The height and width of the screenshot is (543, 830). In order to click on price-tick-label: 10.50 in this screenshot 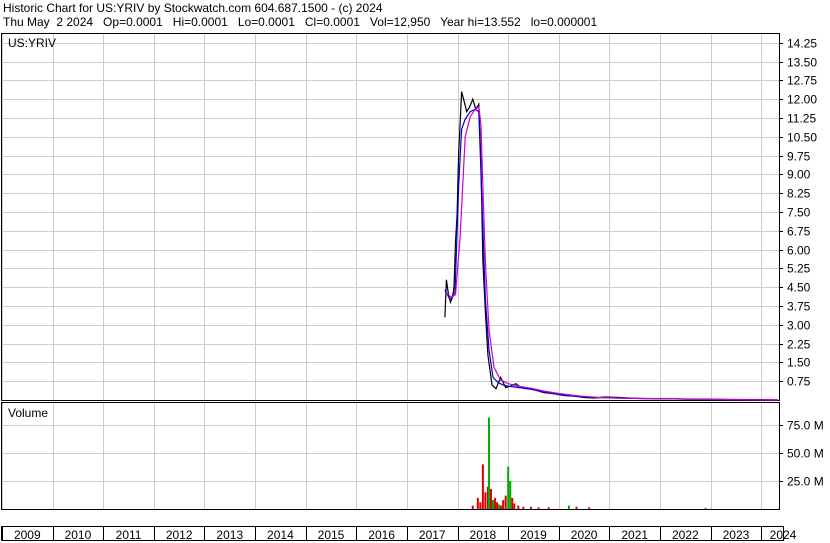, I will do `click(802, 138)`.